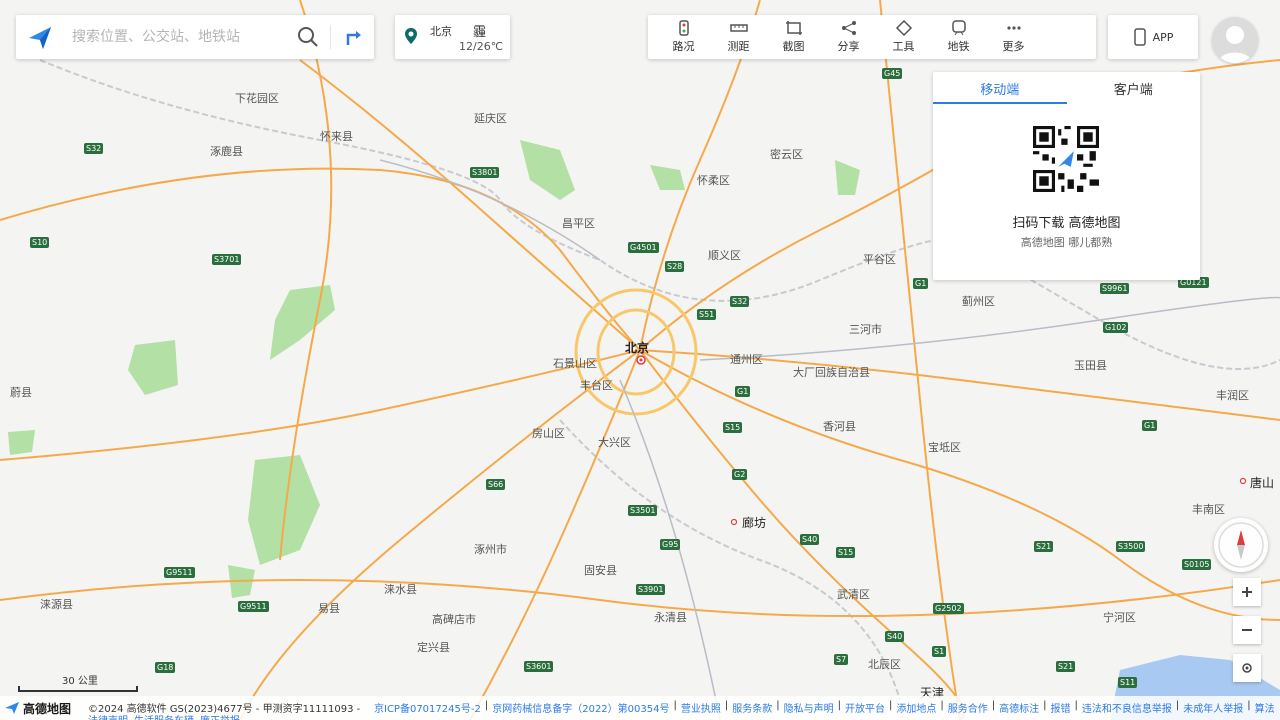 This screenshot has height=720, width=1280. I want to click on place-label: 蓟州区, so click(978, 301).